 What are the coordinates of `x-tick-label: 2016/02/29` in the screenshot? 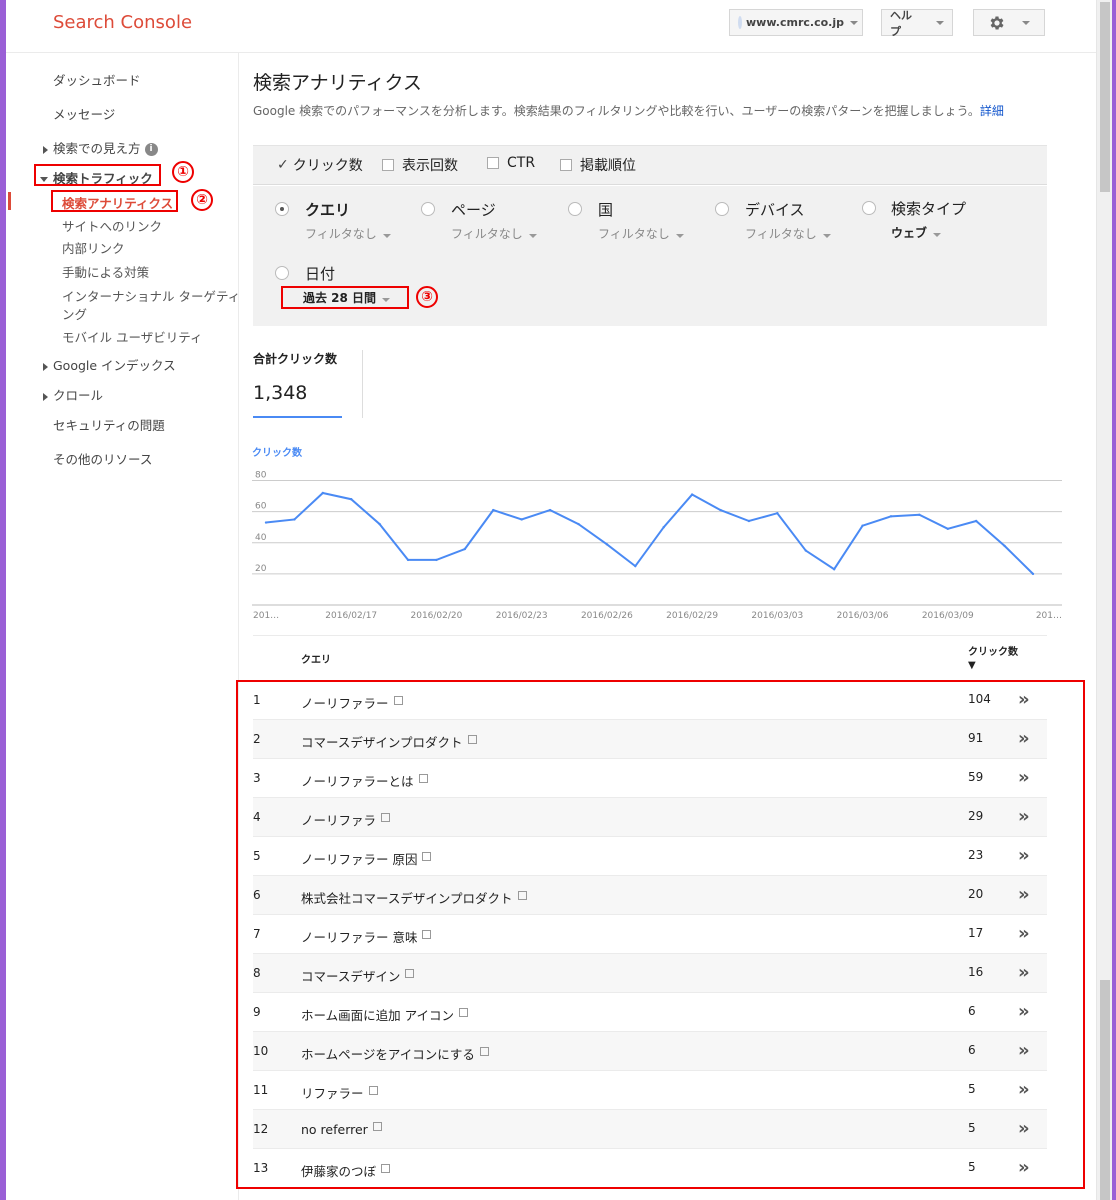 It's located at (692, 616).